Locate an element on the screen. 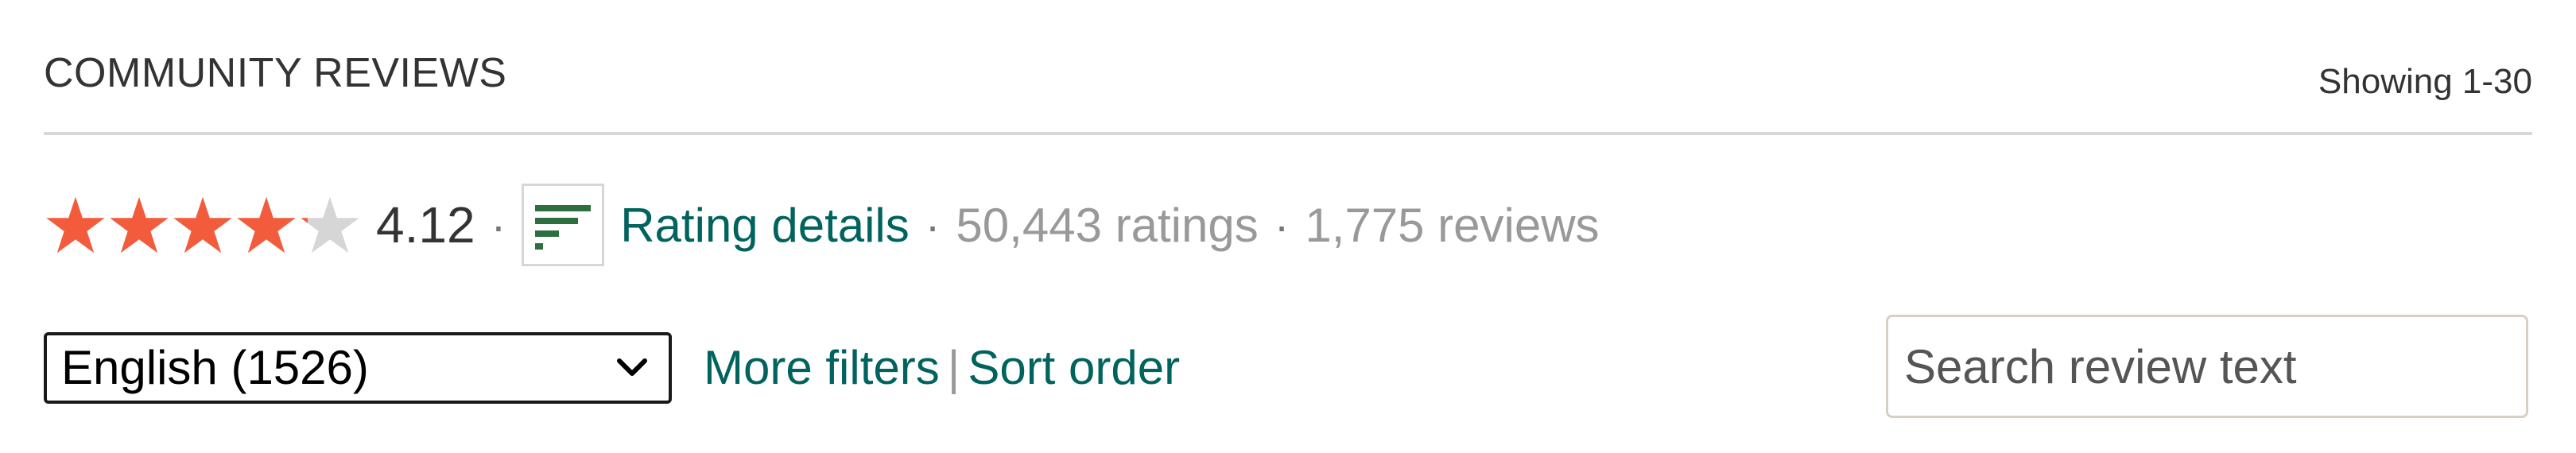 This screenshot has width=2576, height=453. reviews-count: 1,775 reviews is located at coordinates (1453, 225).